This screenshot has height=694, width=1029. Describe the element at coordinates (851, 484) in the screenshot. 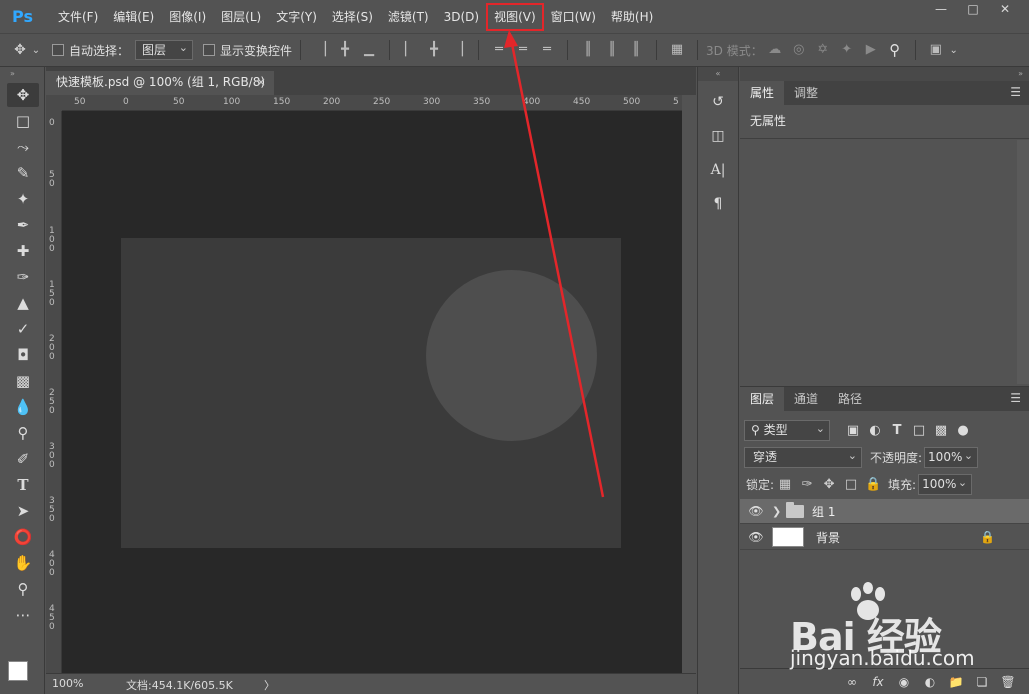

I see `lock-artboard-icon: □` at that location.